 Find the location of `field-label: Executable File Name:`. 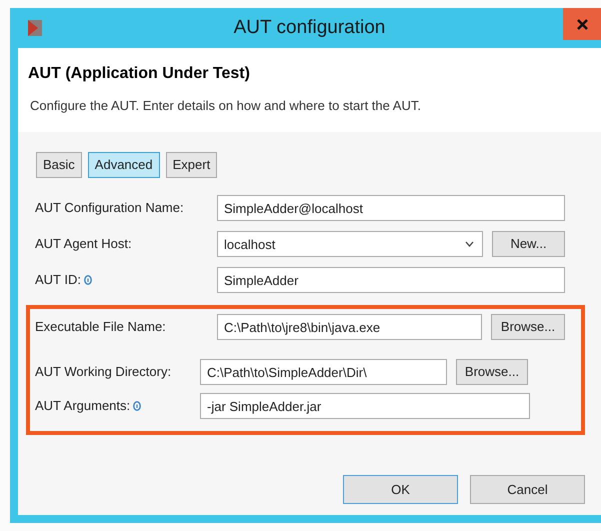

field-label: Executable File Name: is located at coordinates (100, 327).